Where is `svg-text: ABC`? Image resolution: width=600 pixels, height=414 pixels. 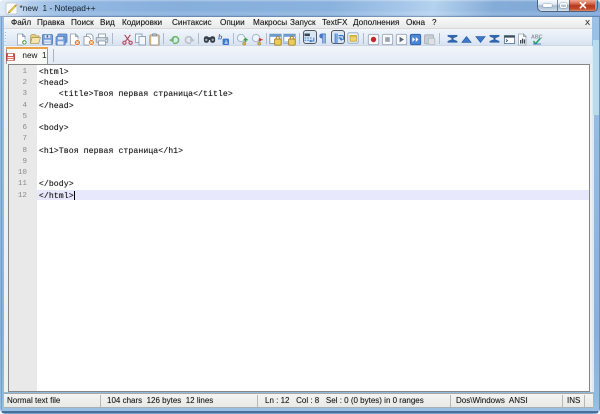 svg-text: ABC is located at coordinates (537, 37).